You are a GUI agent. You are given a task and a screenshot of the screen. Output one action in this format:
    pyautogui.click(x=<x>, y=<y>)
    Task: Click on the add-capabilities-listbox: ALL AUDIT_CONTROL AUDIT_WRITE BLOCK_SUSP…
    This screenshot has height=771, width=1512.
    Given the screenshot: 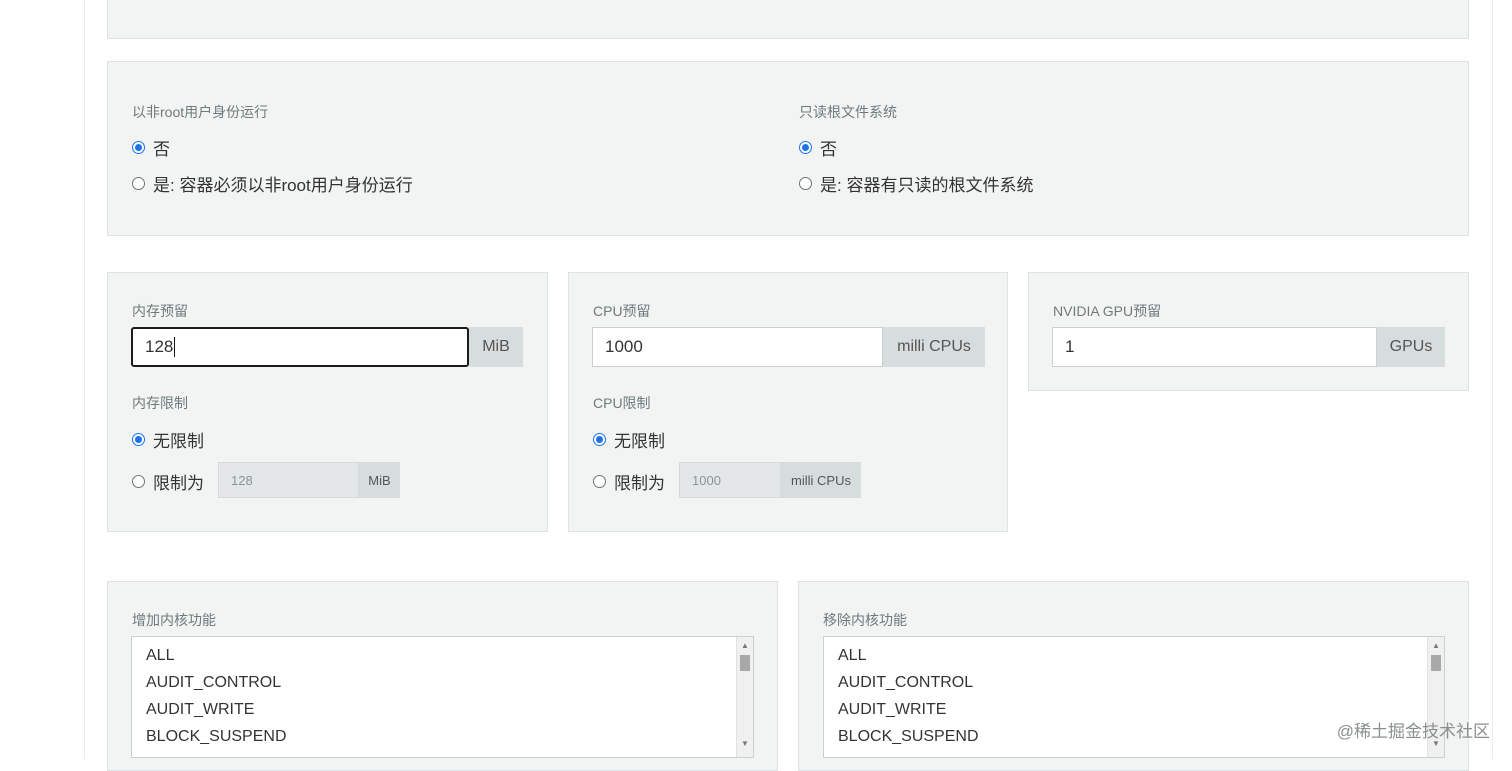 What is the action you would take?
    pyautogui.click(x=442, y=697)
    